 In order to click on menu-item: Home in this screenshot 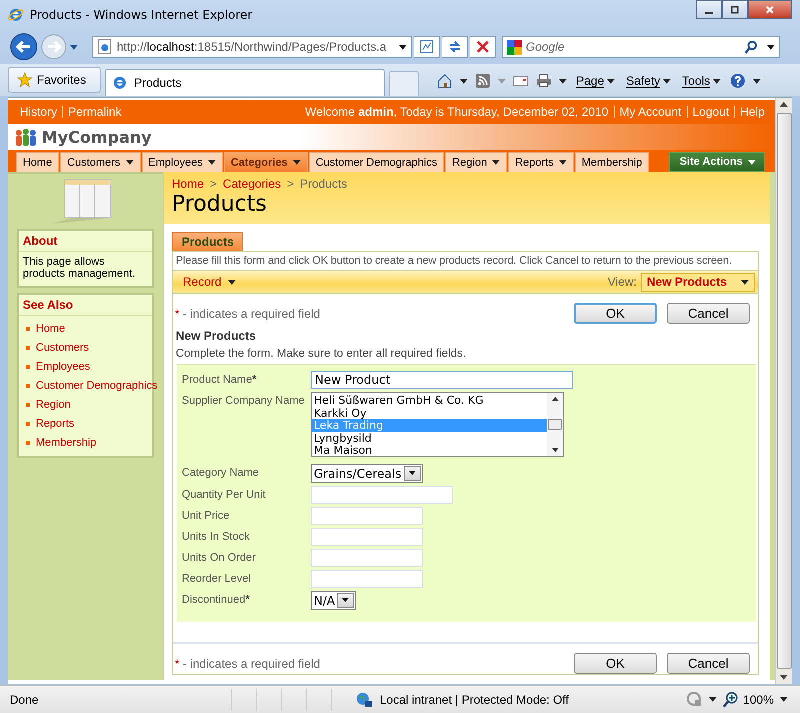, I will do `click(38, 162)`.